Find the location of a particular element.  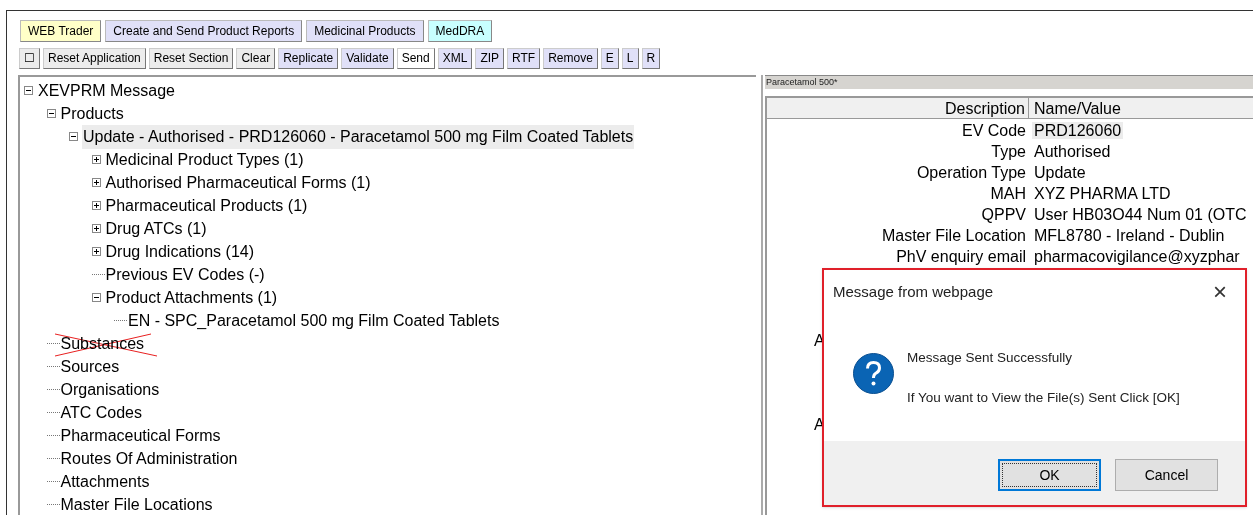

close-button: × is located at coordinates (1220, 292).